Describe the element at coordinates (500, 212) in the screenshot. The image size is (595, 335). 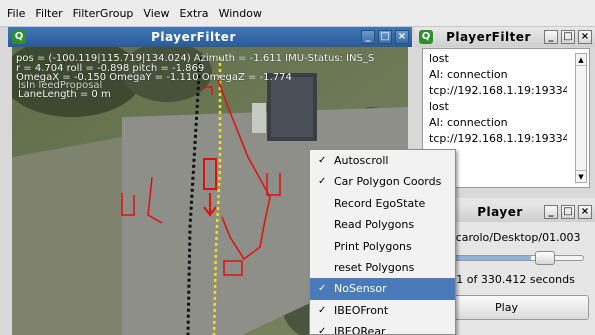
I see `player-window-title: Player` at that location.